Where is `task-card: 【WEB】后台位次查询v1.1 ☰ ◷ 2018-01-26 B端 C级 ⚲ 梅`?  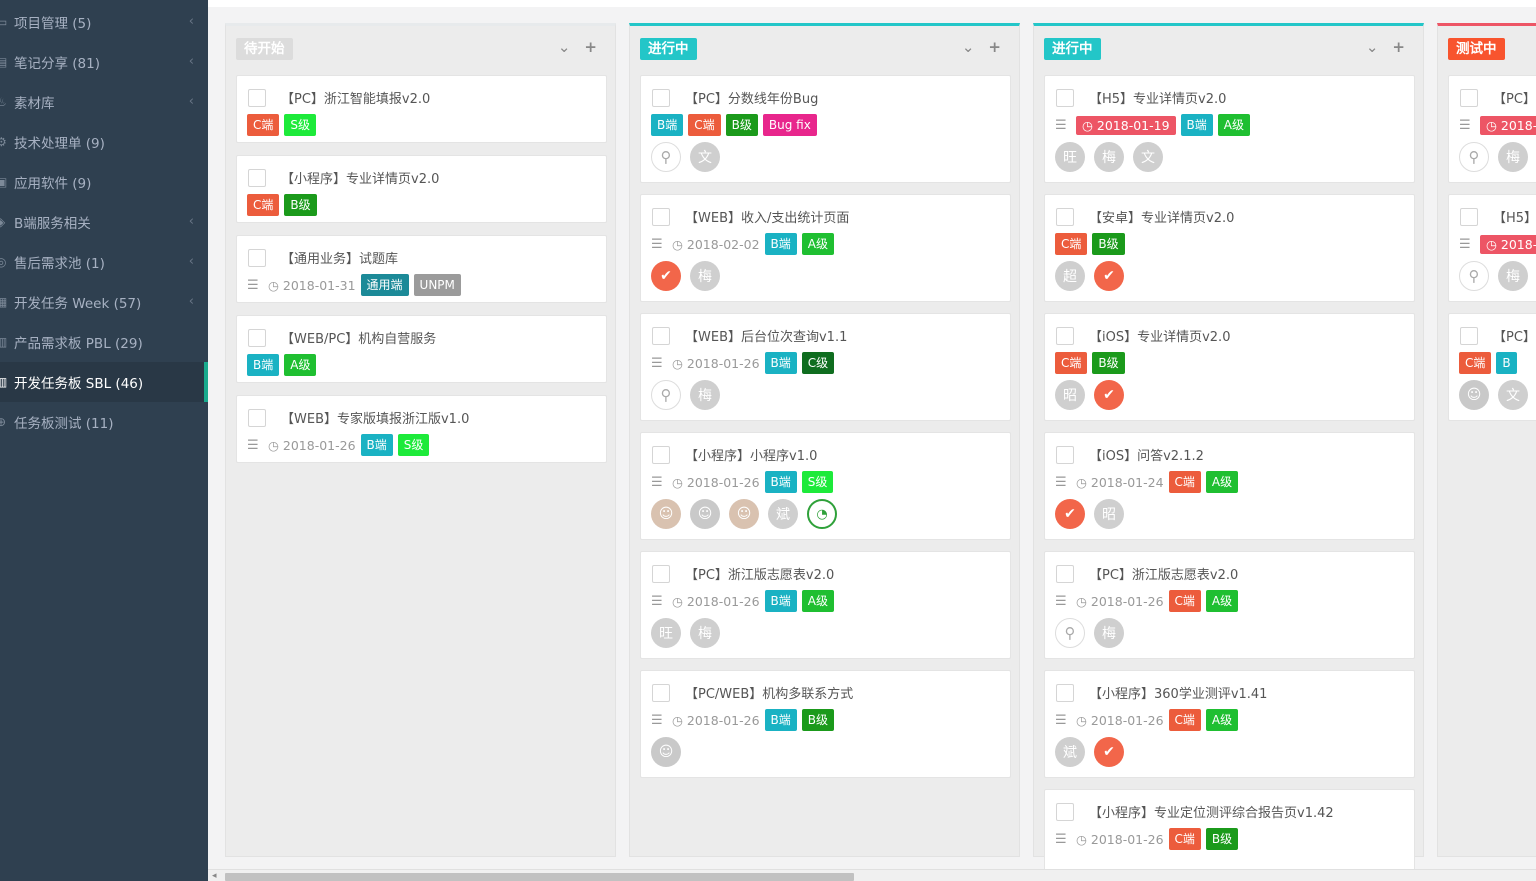
task-card: 【WEB】后台位次查询v1.1 ☰ ◷ 2018-01-26 B端 C级 ⚲ 梅 is located at coordinates (825, 367).